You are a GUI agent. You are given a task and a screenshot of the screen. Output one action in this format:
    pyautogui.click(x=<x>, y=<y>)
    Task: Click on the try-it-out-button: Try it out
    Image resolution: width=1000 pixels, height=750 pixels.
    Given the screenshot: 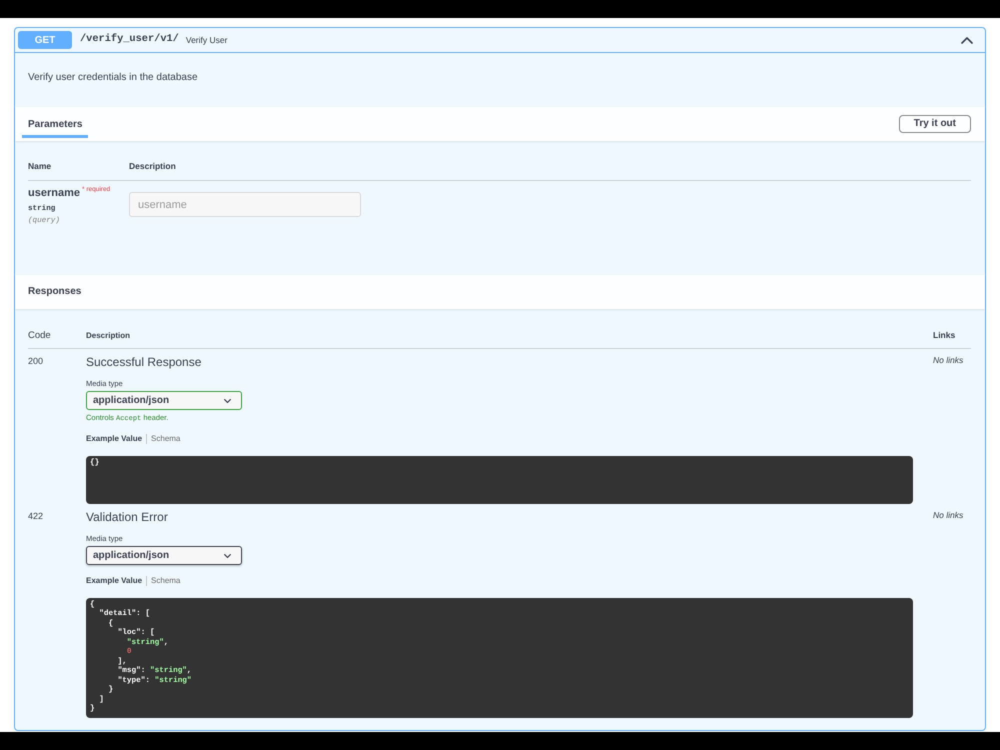 What is the action you would take?
    pyautogui.click(x=934, y=124)
    